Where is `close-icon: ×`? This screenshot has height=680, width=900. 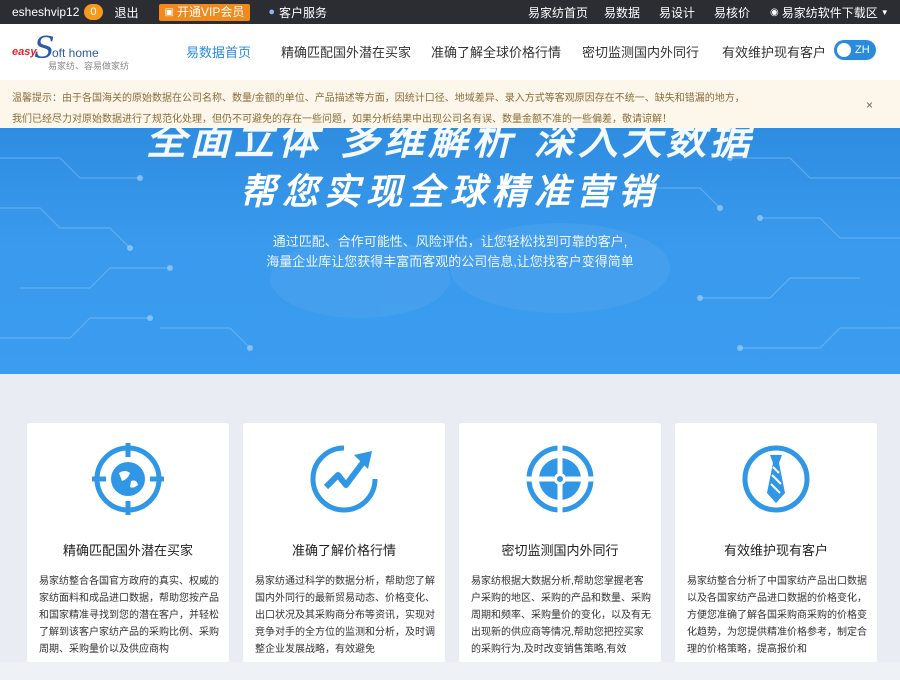 close-icon: × is located at coordinates (869, 105).